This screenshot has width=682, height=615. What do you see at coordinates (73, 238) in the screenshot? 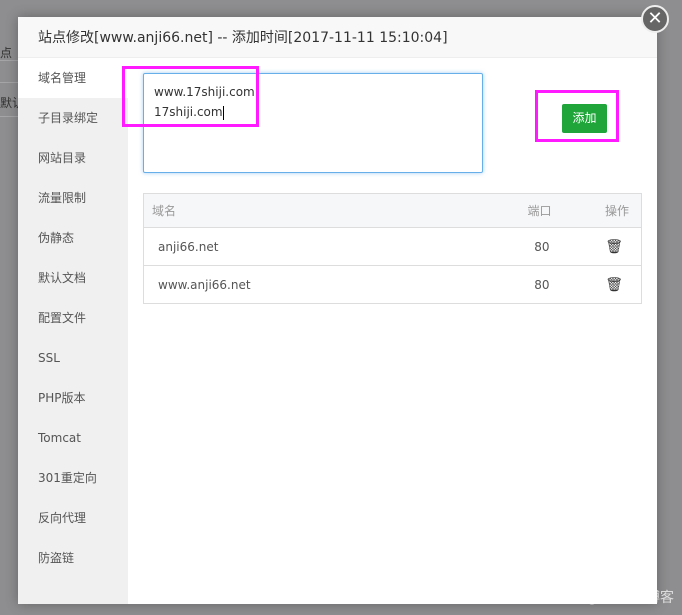
I see `sidebar-item-rewrite: 伪静态` at bounding box center [73, 238].